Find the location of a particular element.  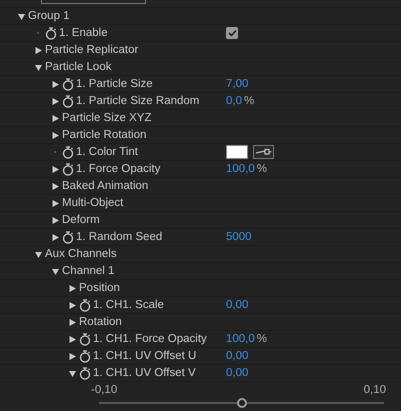

property-label: 1. CH1. UV Offset U is located at coordinates (144, 356).